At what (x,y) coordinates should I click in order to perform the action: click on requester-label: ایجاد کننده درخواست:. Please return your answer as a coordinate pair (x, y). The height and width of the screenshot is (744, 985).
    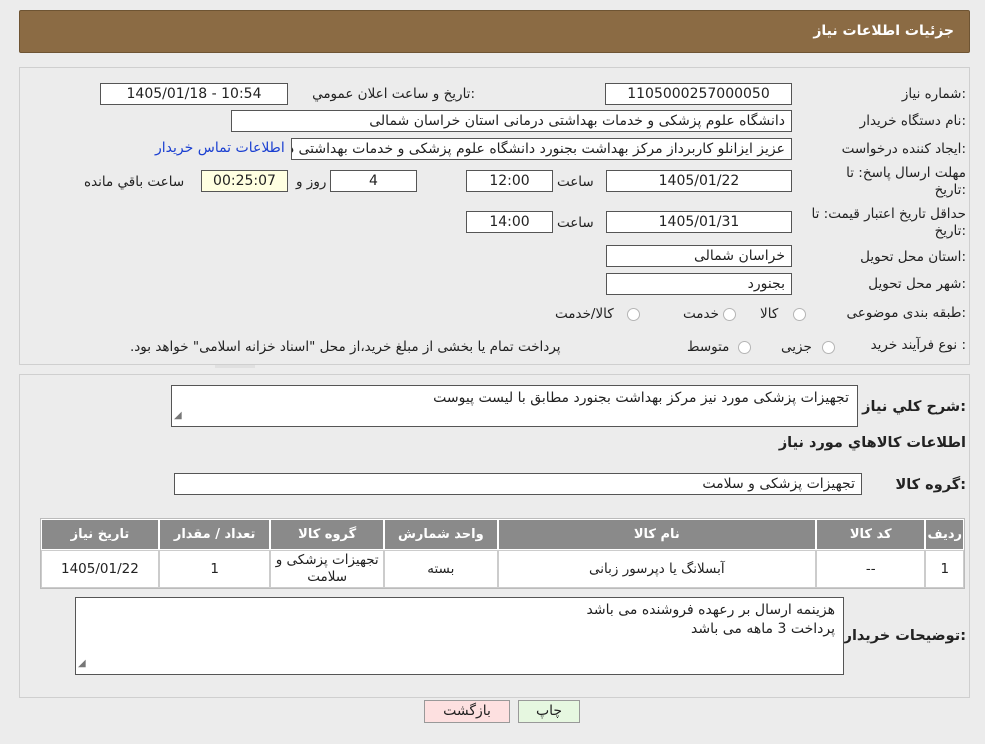
    Looking at the image, I should click on (903, 149).